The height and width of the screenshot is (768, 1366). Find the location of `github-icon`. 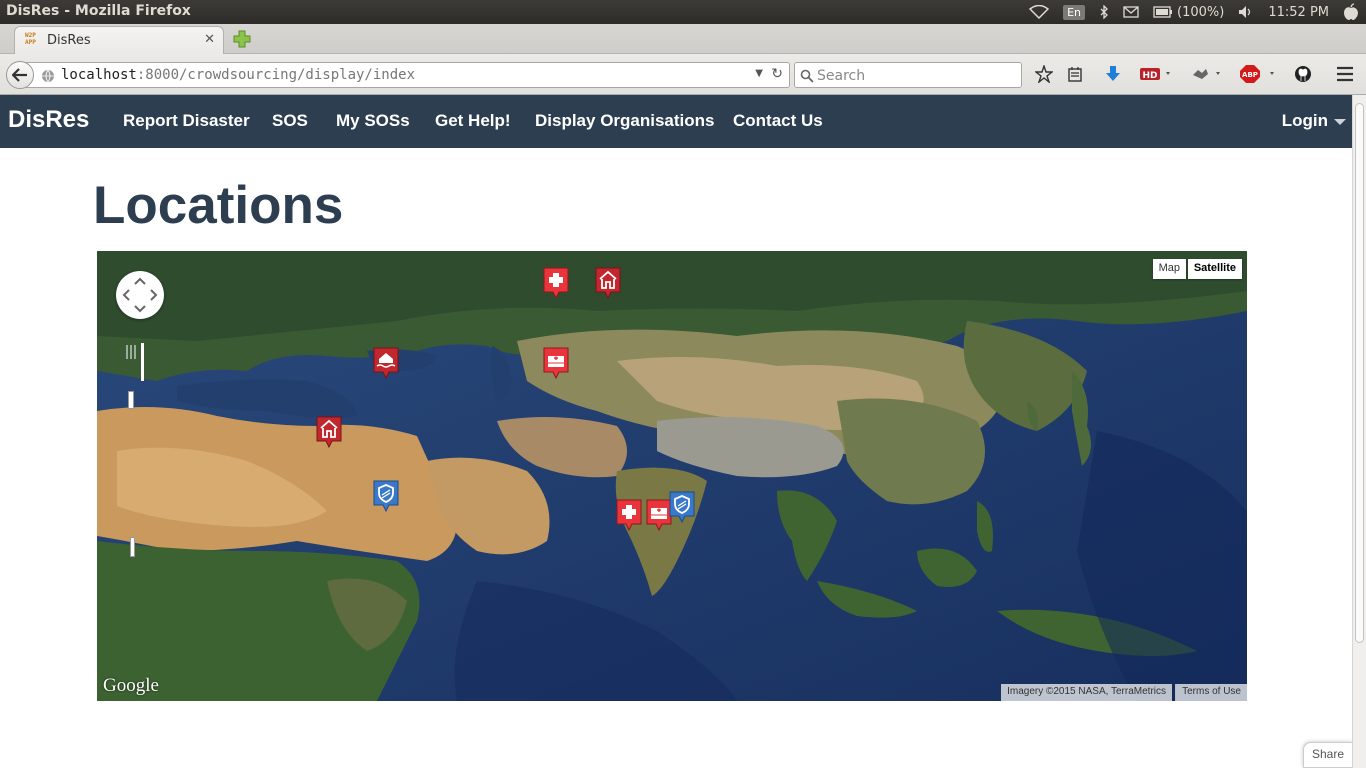

github-icon is located at coordinates (1303, 74).